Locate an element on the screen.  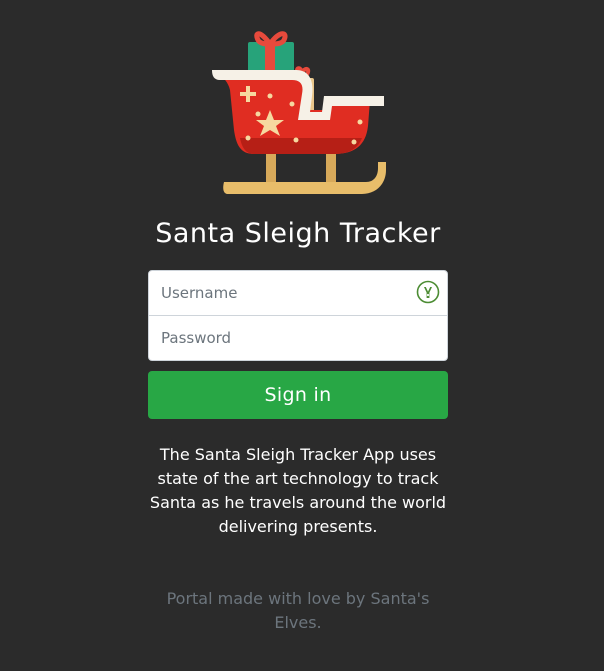
password-field-wrapper is located at coordinates (298, 338).